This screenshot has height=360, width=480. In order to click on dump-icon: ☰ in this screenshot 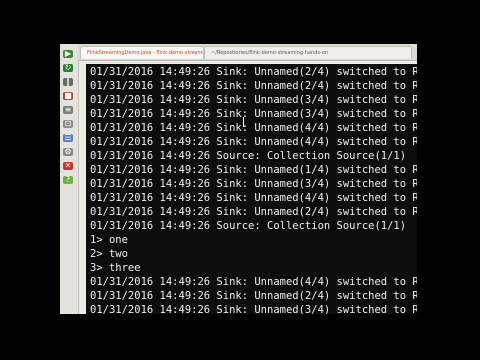, I will do `click(68, 138)`.